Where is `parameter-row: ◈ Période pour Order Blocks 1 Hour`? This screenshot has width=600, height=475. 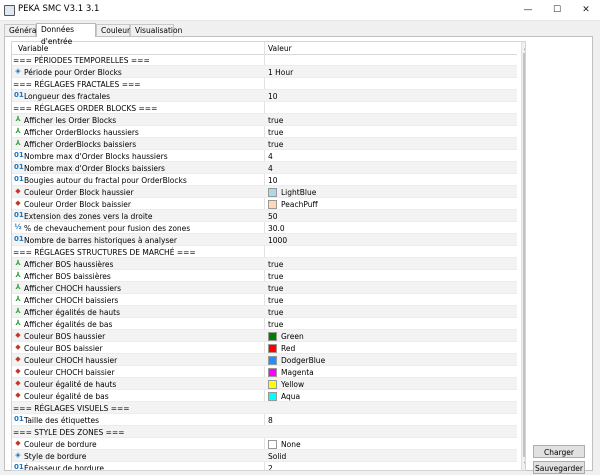 parameter-row: ◈ Période pour Order Blocks 1 Hour is located at coordinates (264, 72).